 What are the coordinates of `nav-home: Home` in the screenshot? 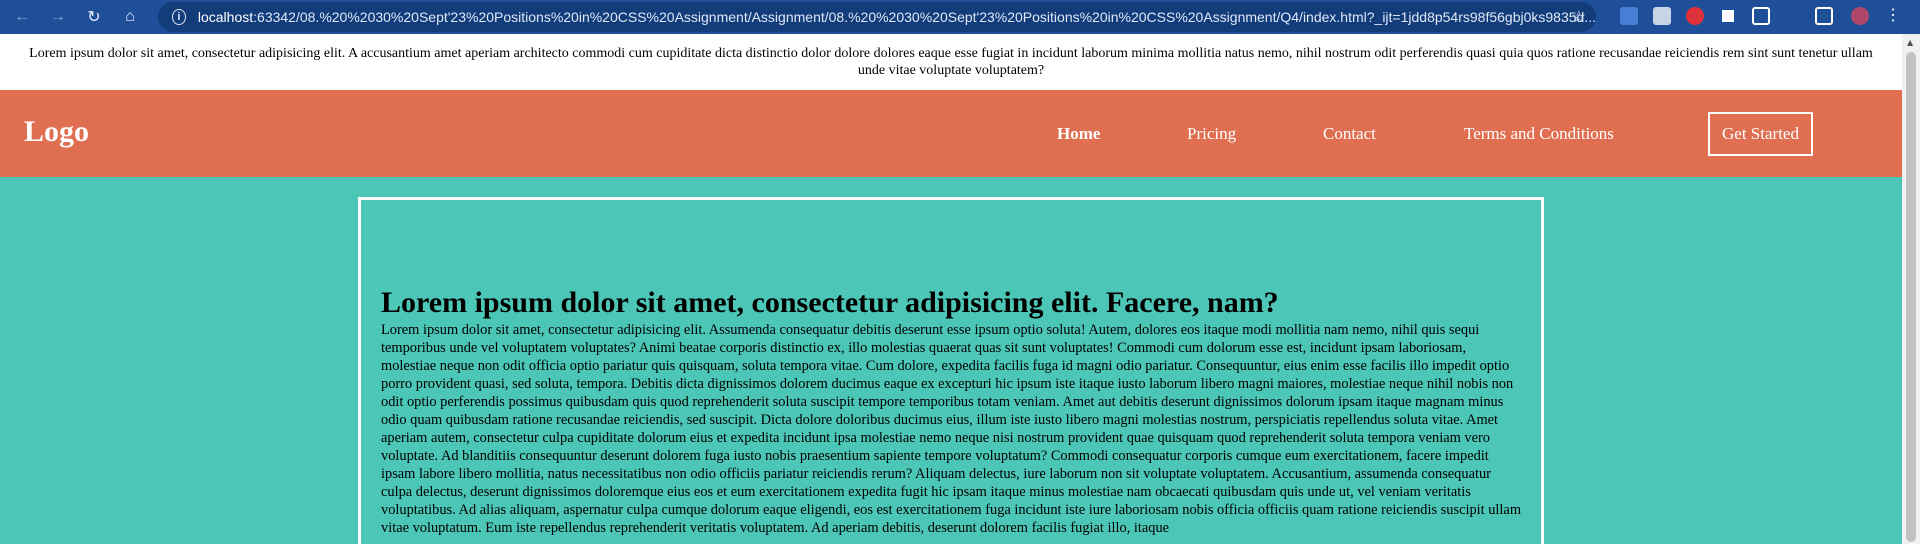 It's located at (1078, 134).